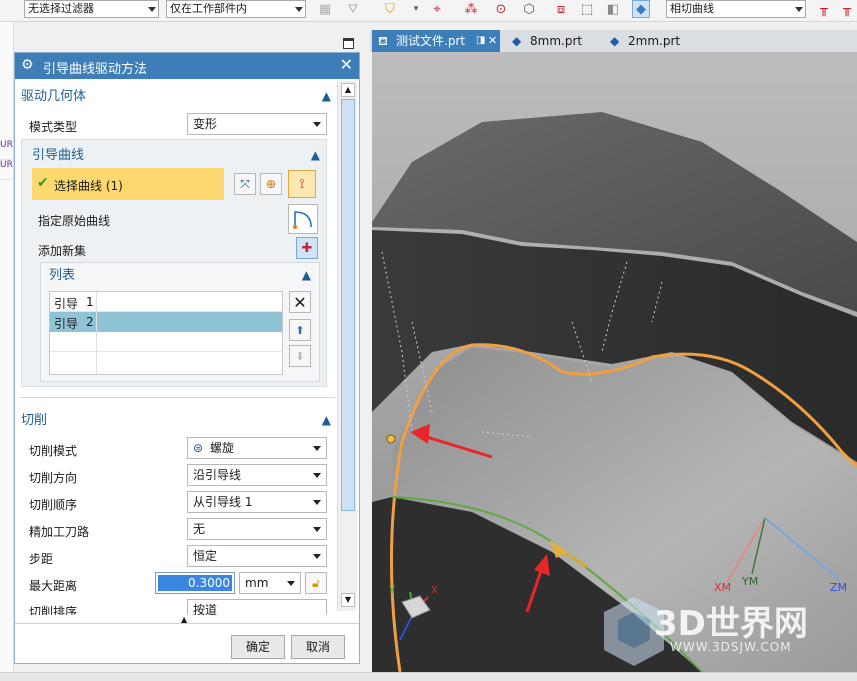 Image resolution: width=857 pixels, height=681 pixels. What do you see at coordinates (353, 9) in the screenshot?
I see `filter-icon: ⛛` at bounding box center [353, 9].